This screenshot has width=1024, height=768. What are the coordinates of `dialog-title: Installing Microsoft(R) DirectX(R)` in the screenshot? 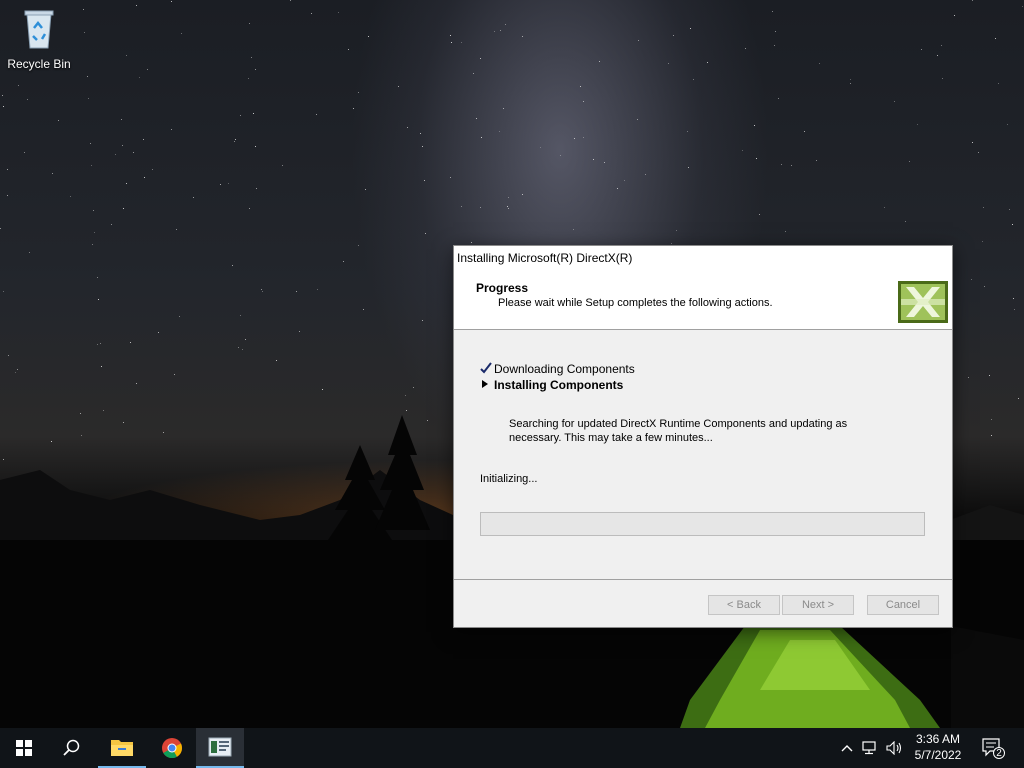 It's located at (703, 257).